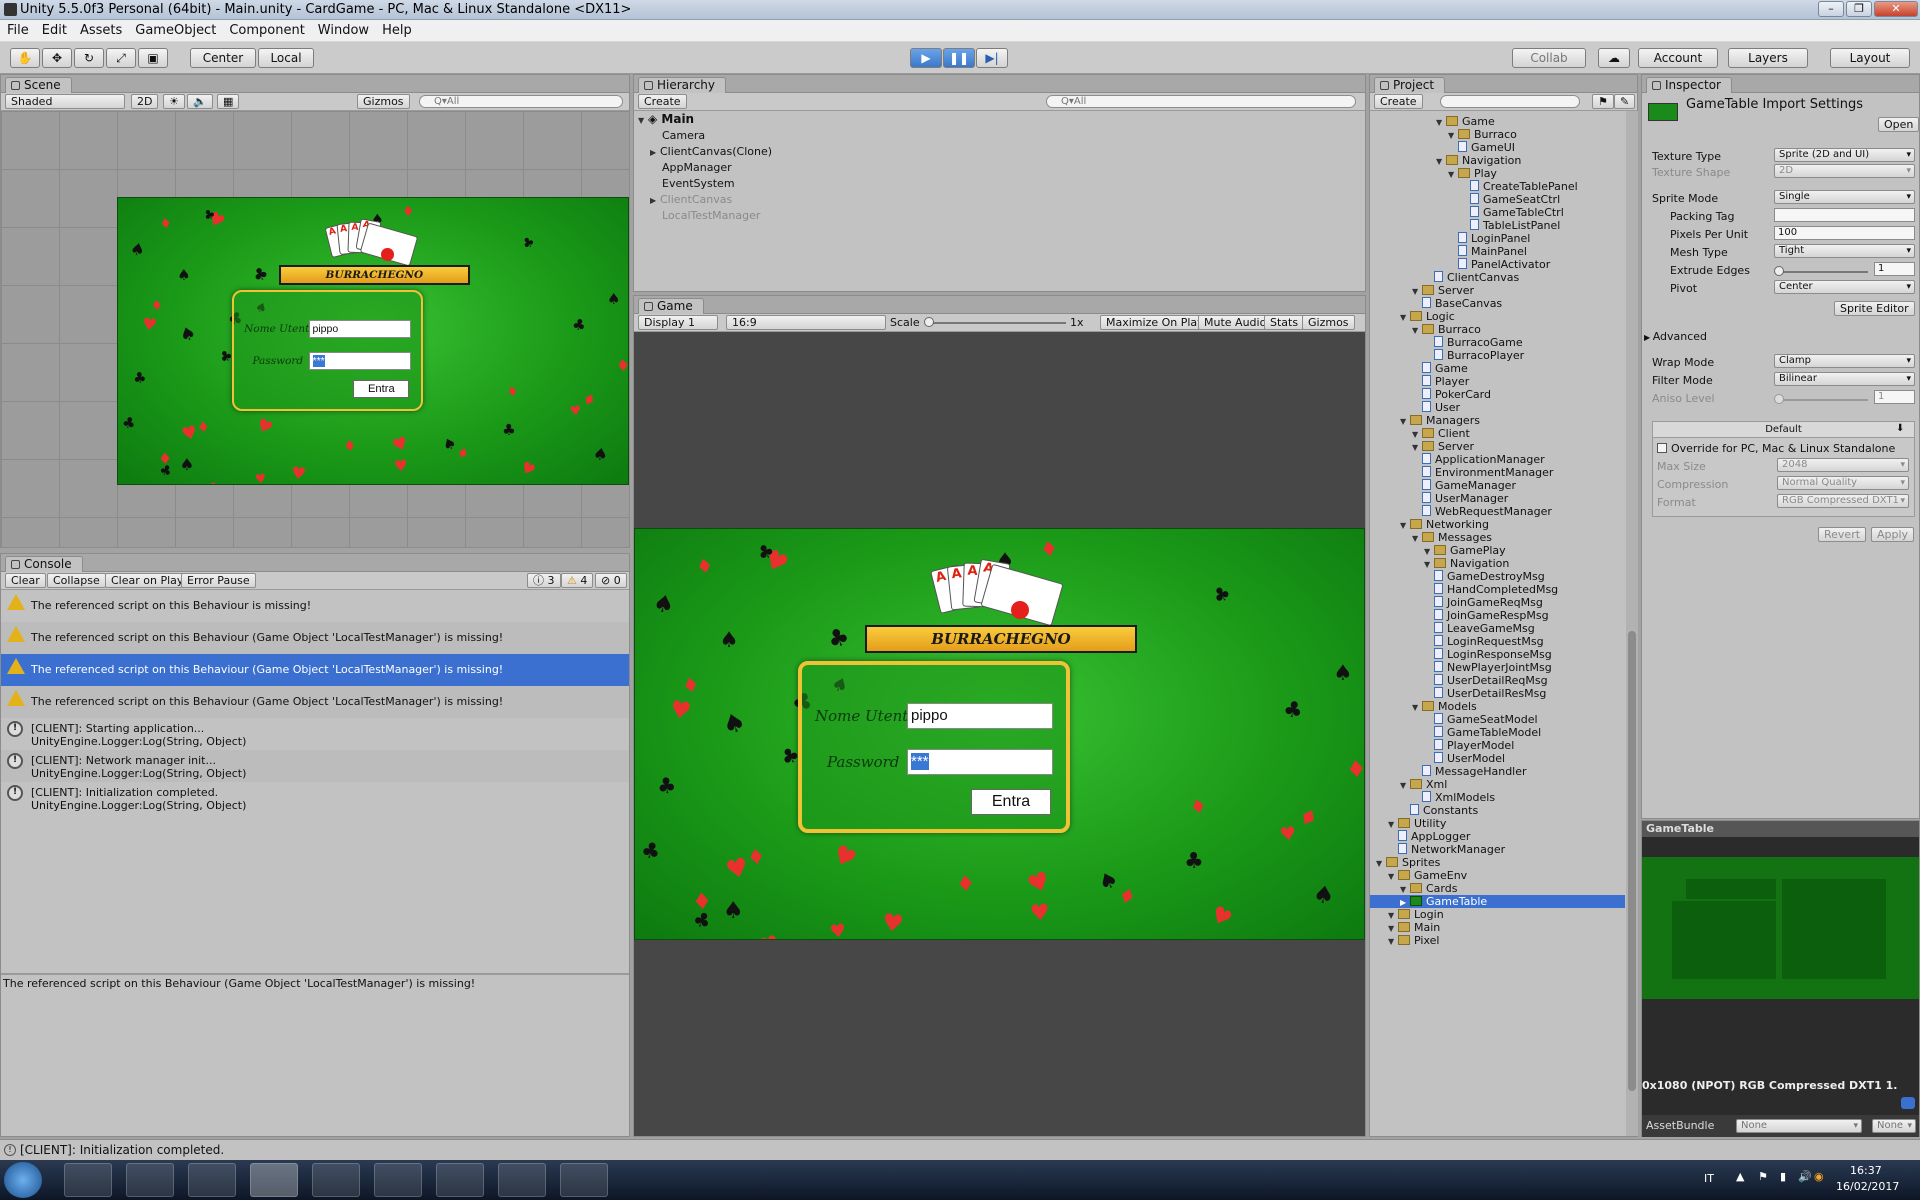 Image resolution: width=1920 pixels, height=1200 pixels. What do you see at coordinates (153, 58) in the screenshot?
I see `rect-tool-icon: ▣` at bounding box center [153, 58].